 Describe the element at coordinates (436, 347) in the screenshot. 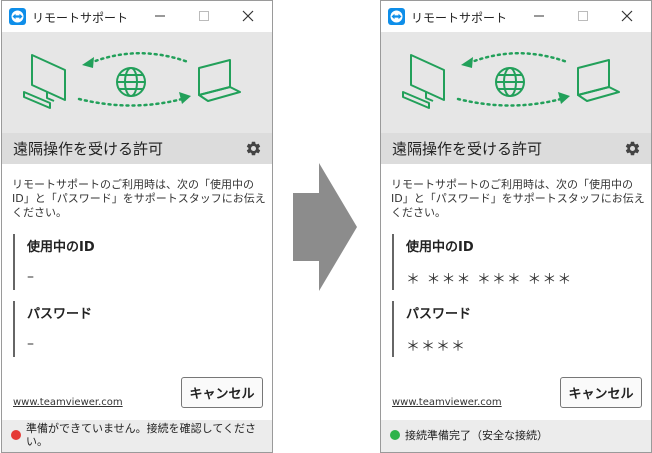

I see `password-value: ＊＊＊＊` at that location.